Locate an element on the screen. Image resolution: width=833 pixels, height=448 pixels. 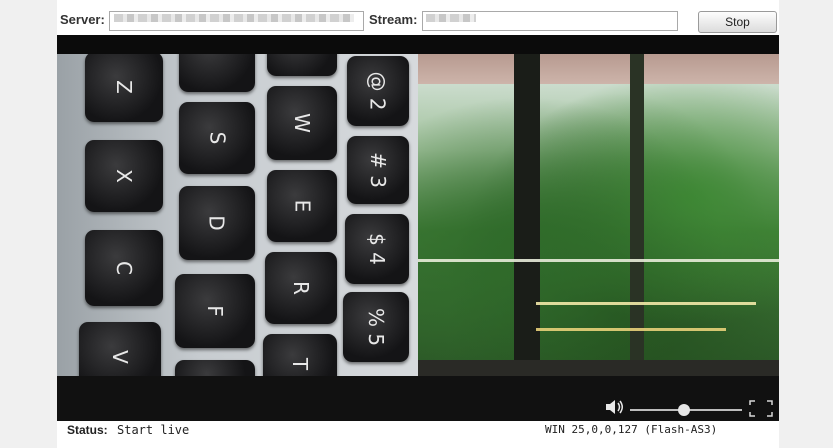
volume-slider is located at coordinates (686, 410).